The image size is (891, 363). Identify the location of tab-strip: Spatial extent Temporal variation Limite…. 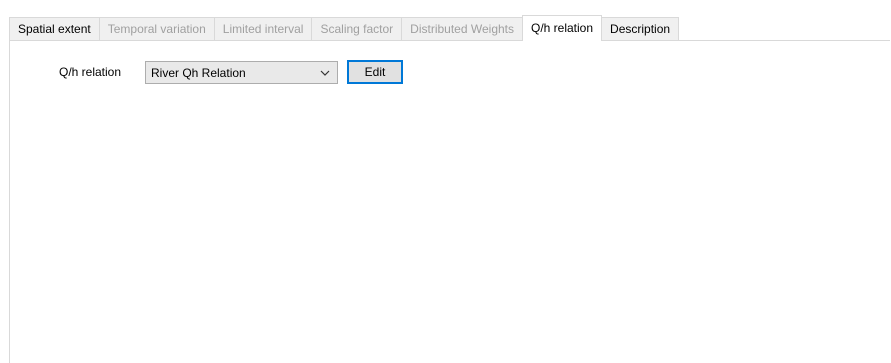
(344, 28).